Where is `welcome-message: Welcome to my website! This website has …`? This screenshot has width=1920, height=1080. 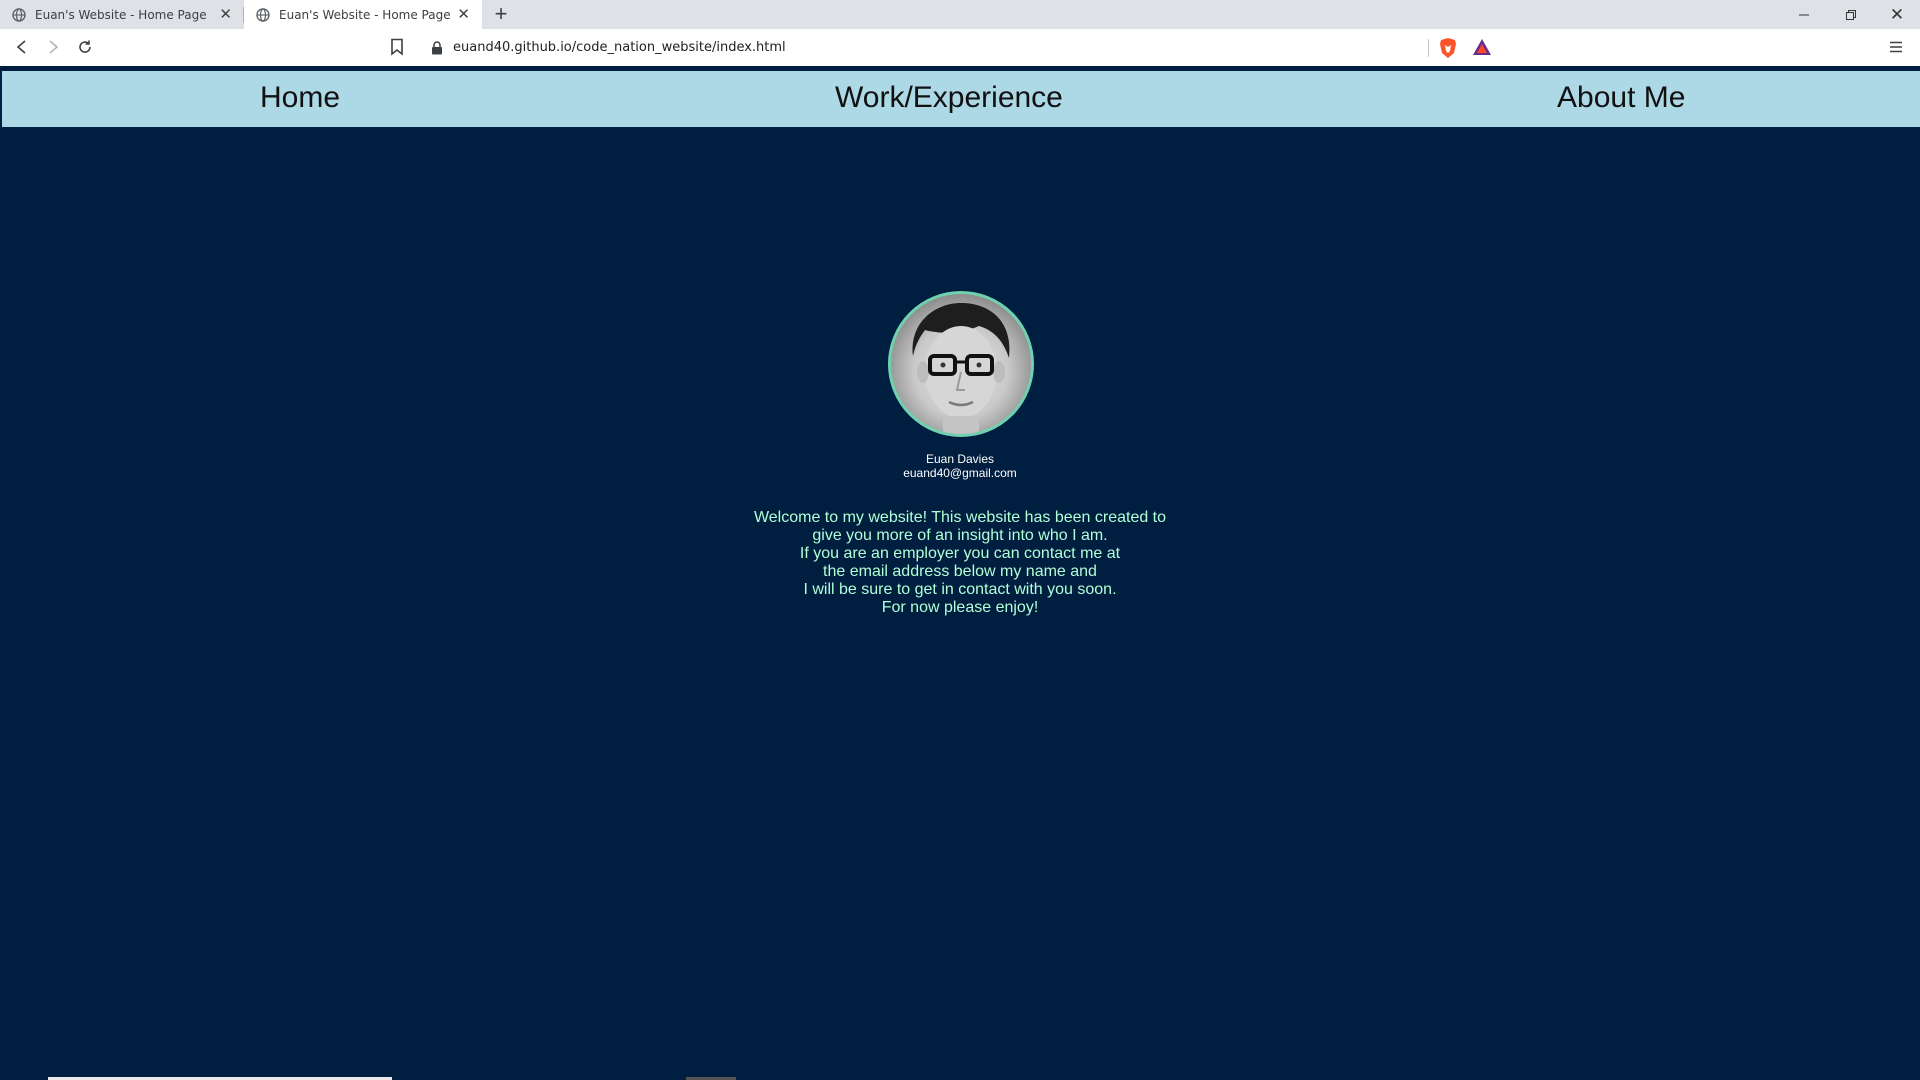 welcome-message: Welcome to my website! This website has … is located at coordinates (960, 563).